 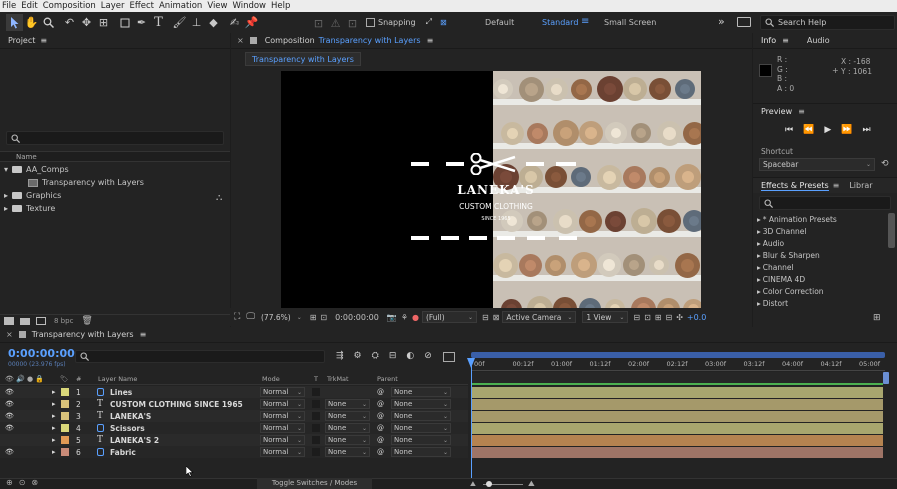 I want to click on first-frame-icon: ⏮, so click(x=789, y=130).